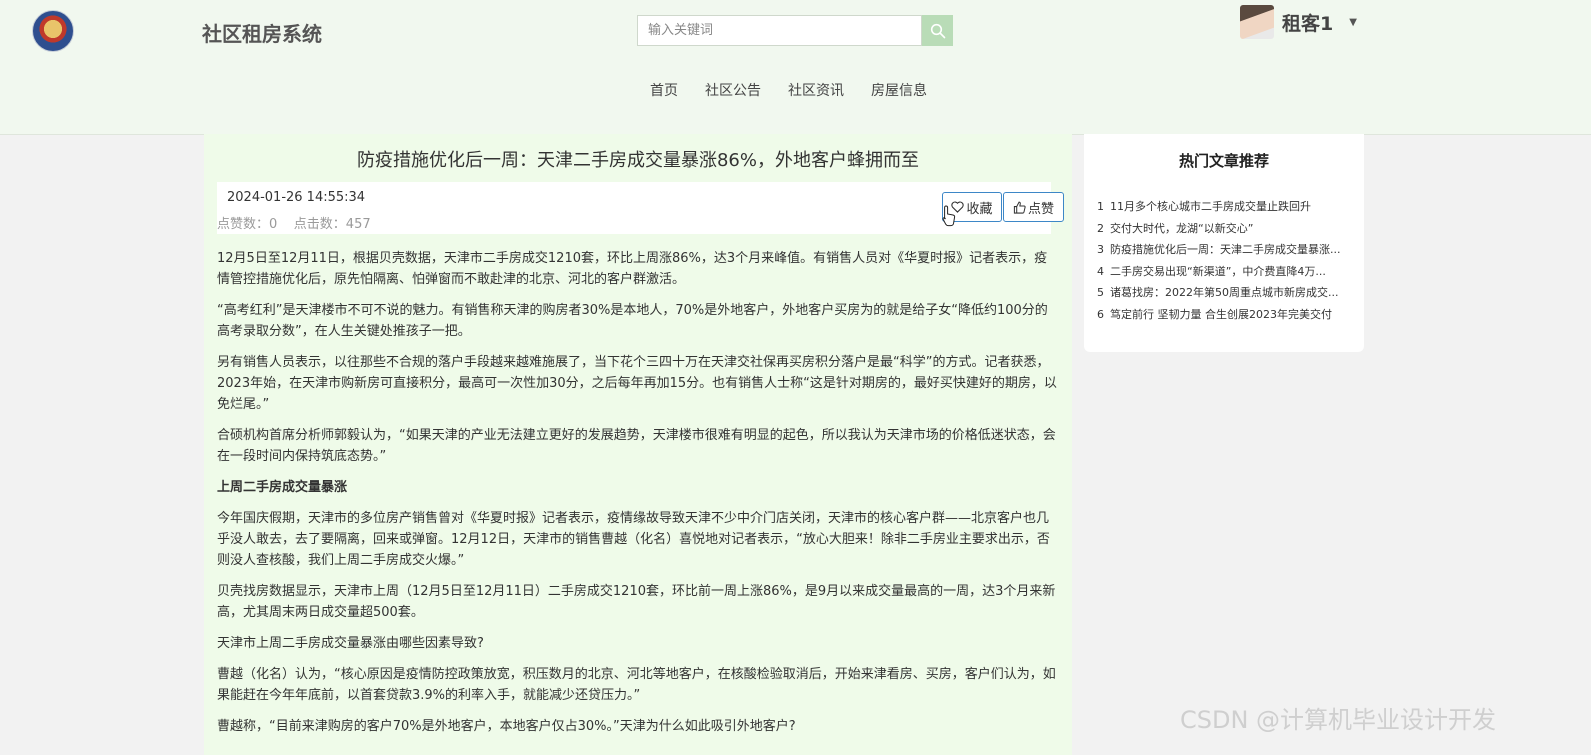 The height and width of the screenshot is (755, 1591). Describe the element at coordinates (1100, 249) in the screenshot. I see `item-number: 3` at that location.